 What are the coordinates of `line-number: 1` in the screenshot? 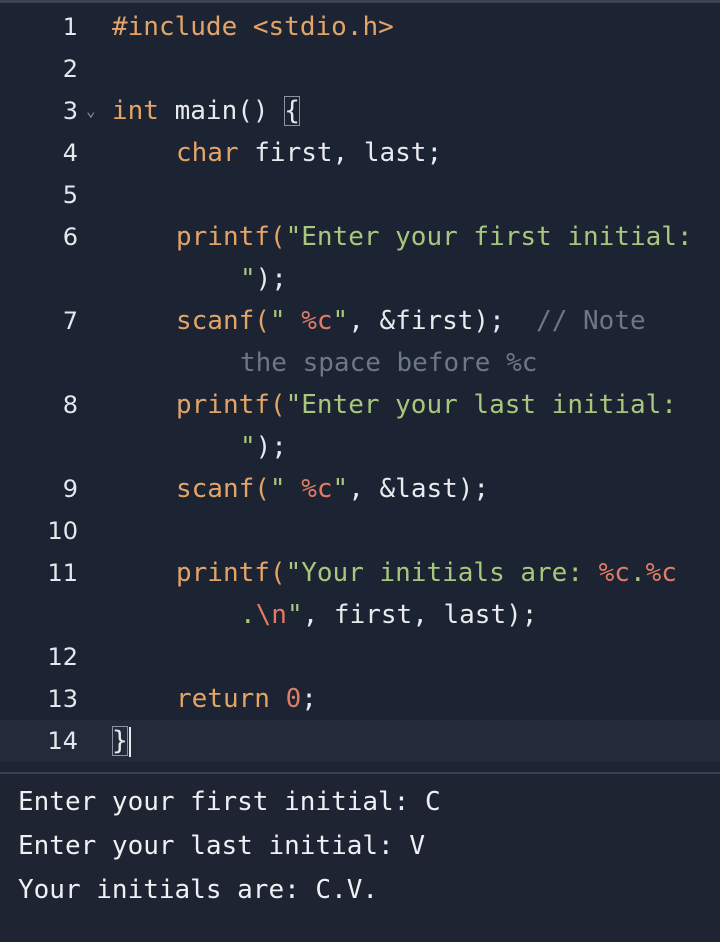 It's located at (70, 27).